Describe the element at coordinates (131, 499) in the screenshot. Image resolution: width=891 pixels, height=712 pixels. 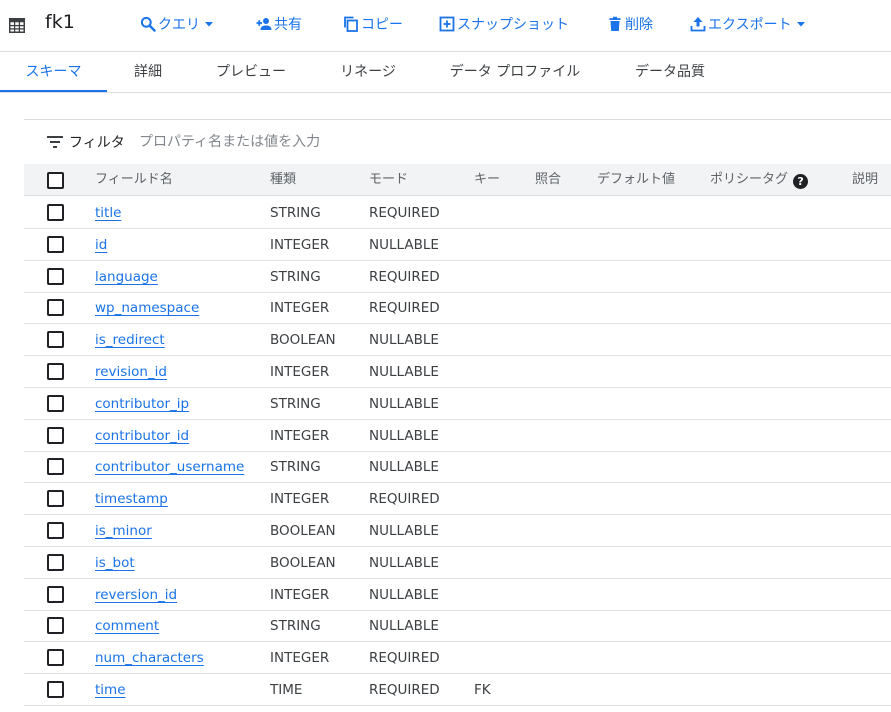
I see `field-name-link: timestamp` at that location.